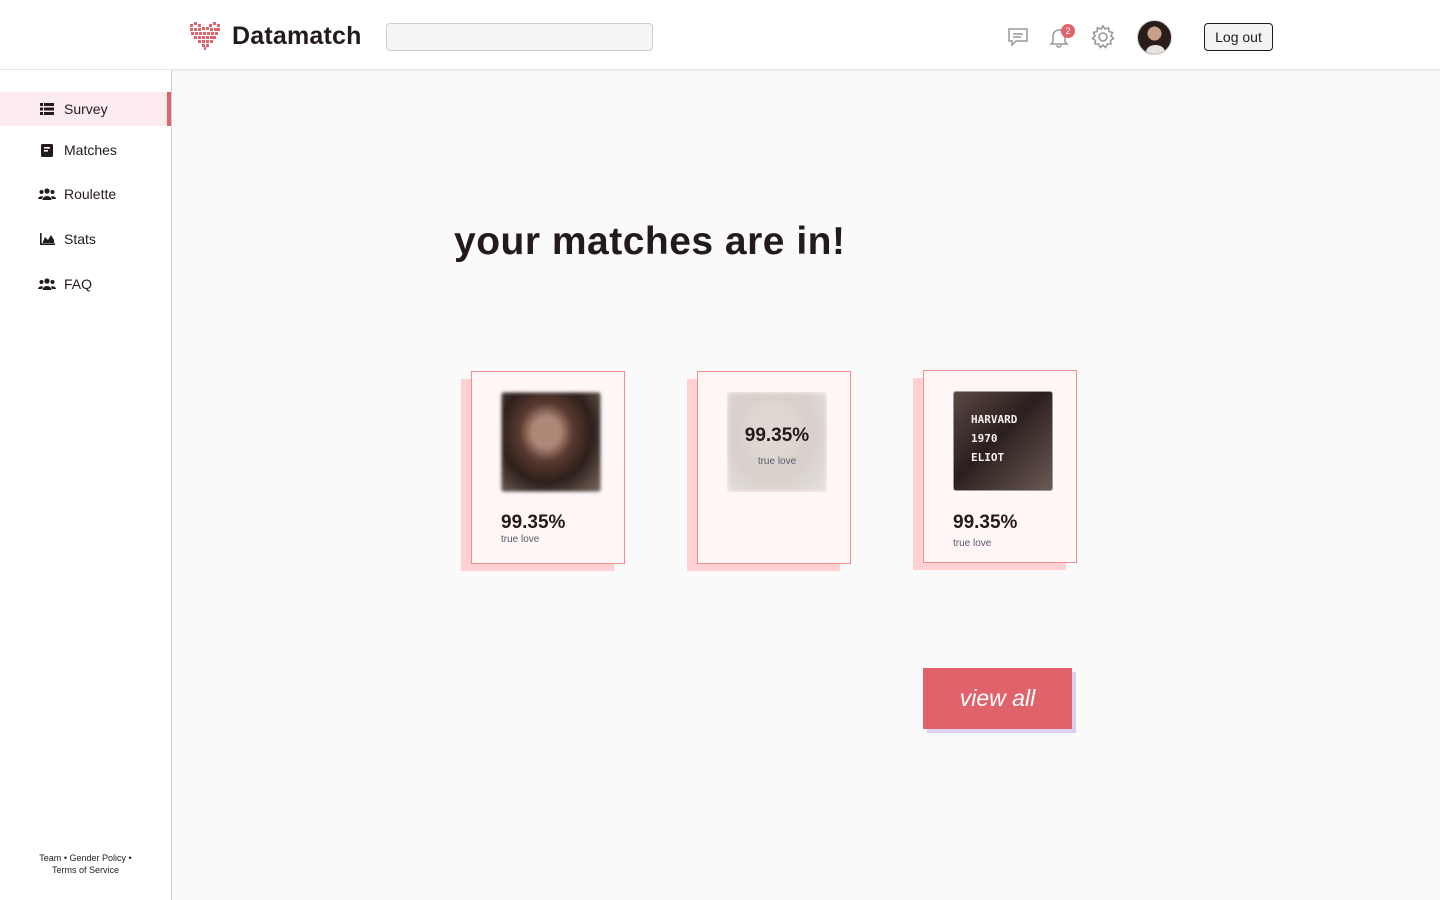 Image resolution: width=1440 pixels, height=900 pixels. Describe the element at coordinates (1103, 37) in the screenshot. I see `gear-icon` at that location.